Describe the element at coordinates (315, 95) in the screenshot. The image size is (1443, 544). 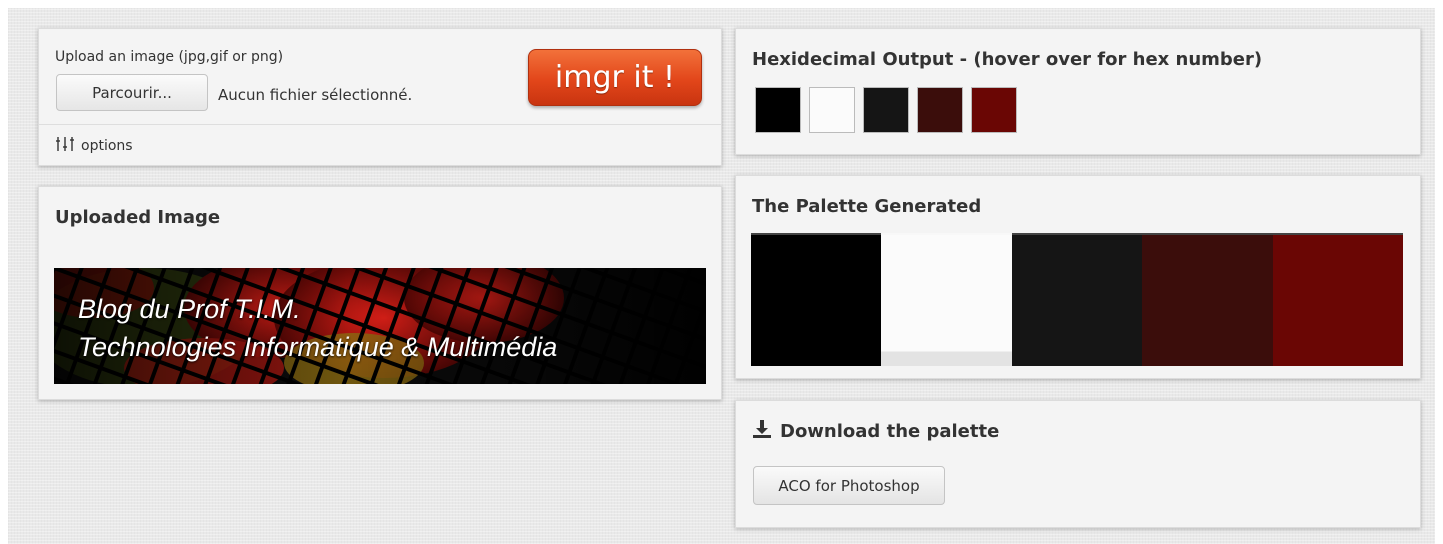
I see `no-file-status: Aucun fichier sélectionné.` at that location.